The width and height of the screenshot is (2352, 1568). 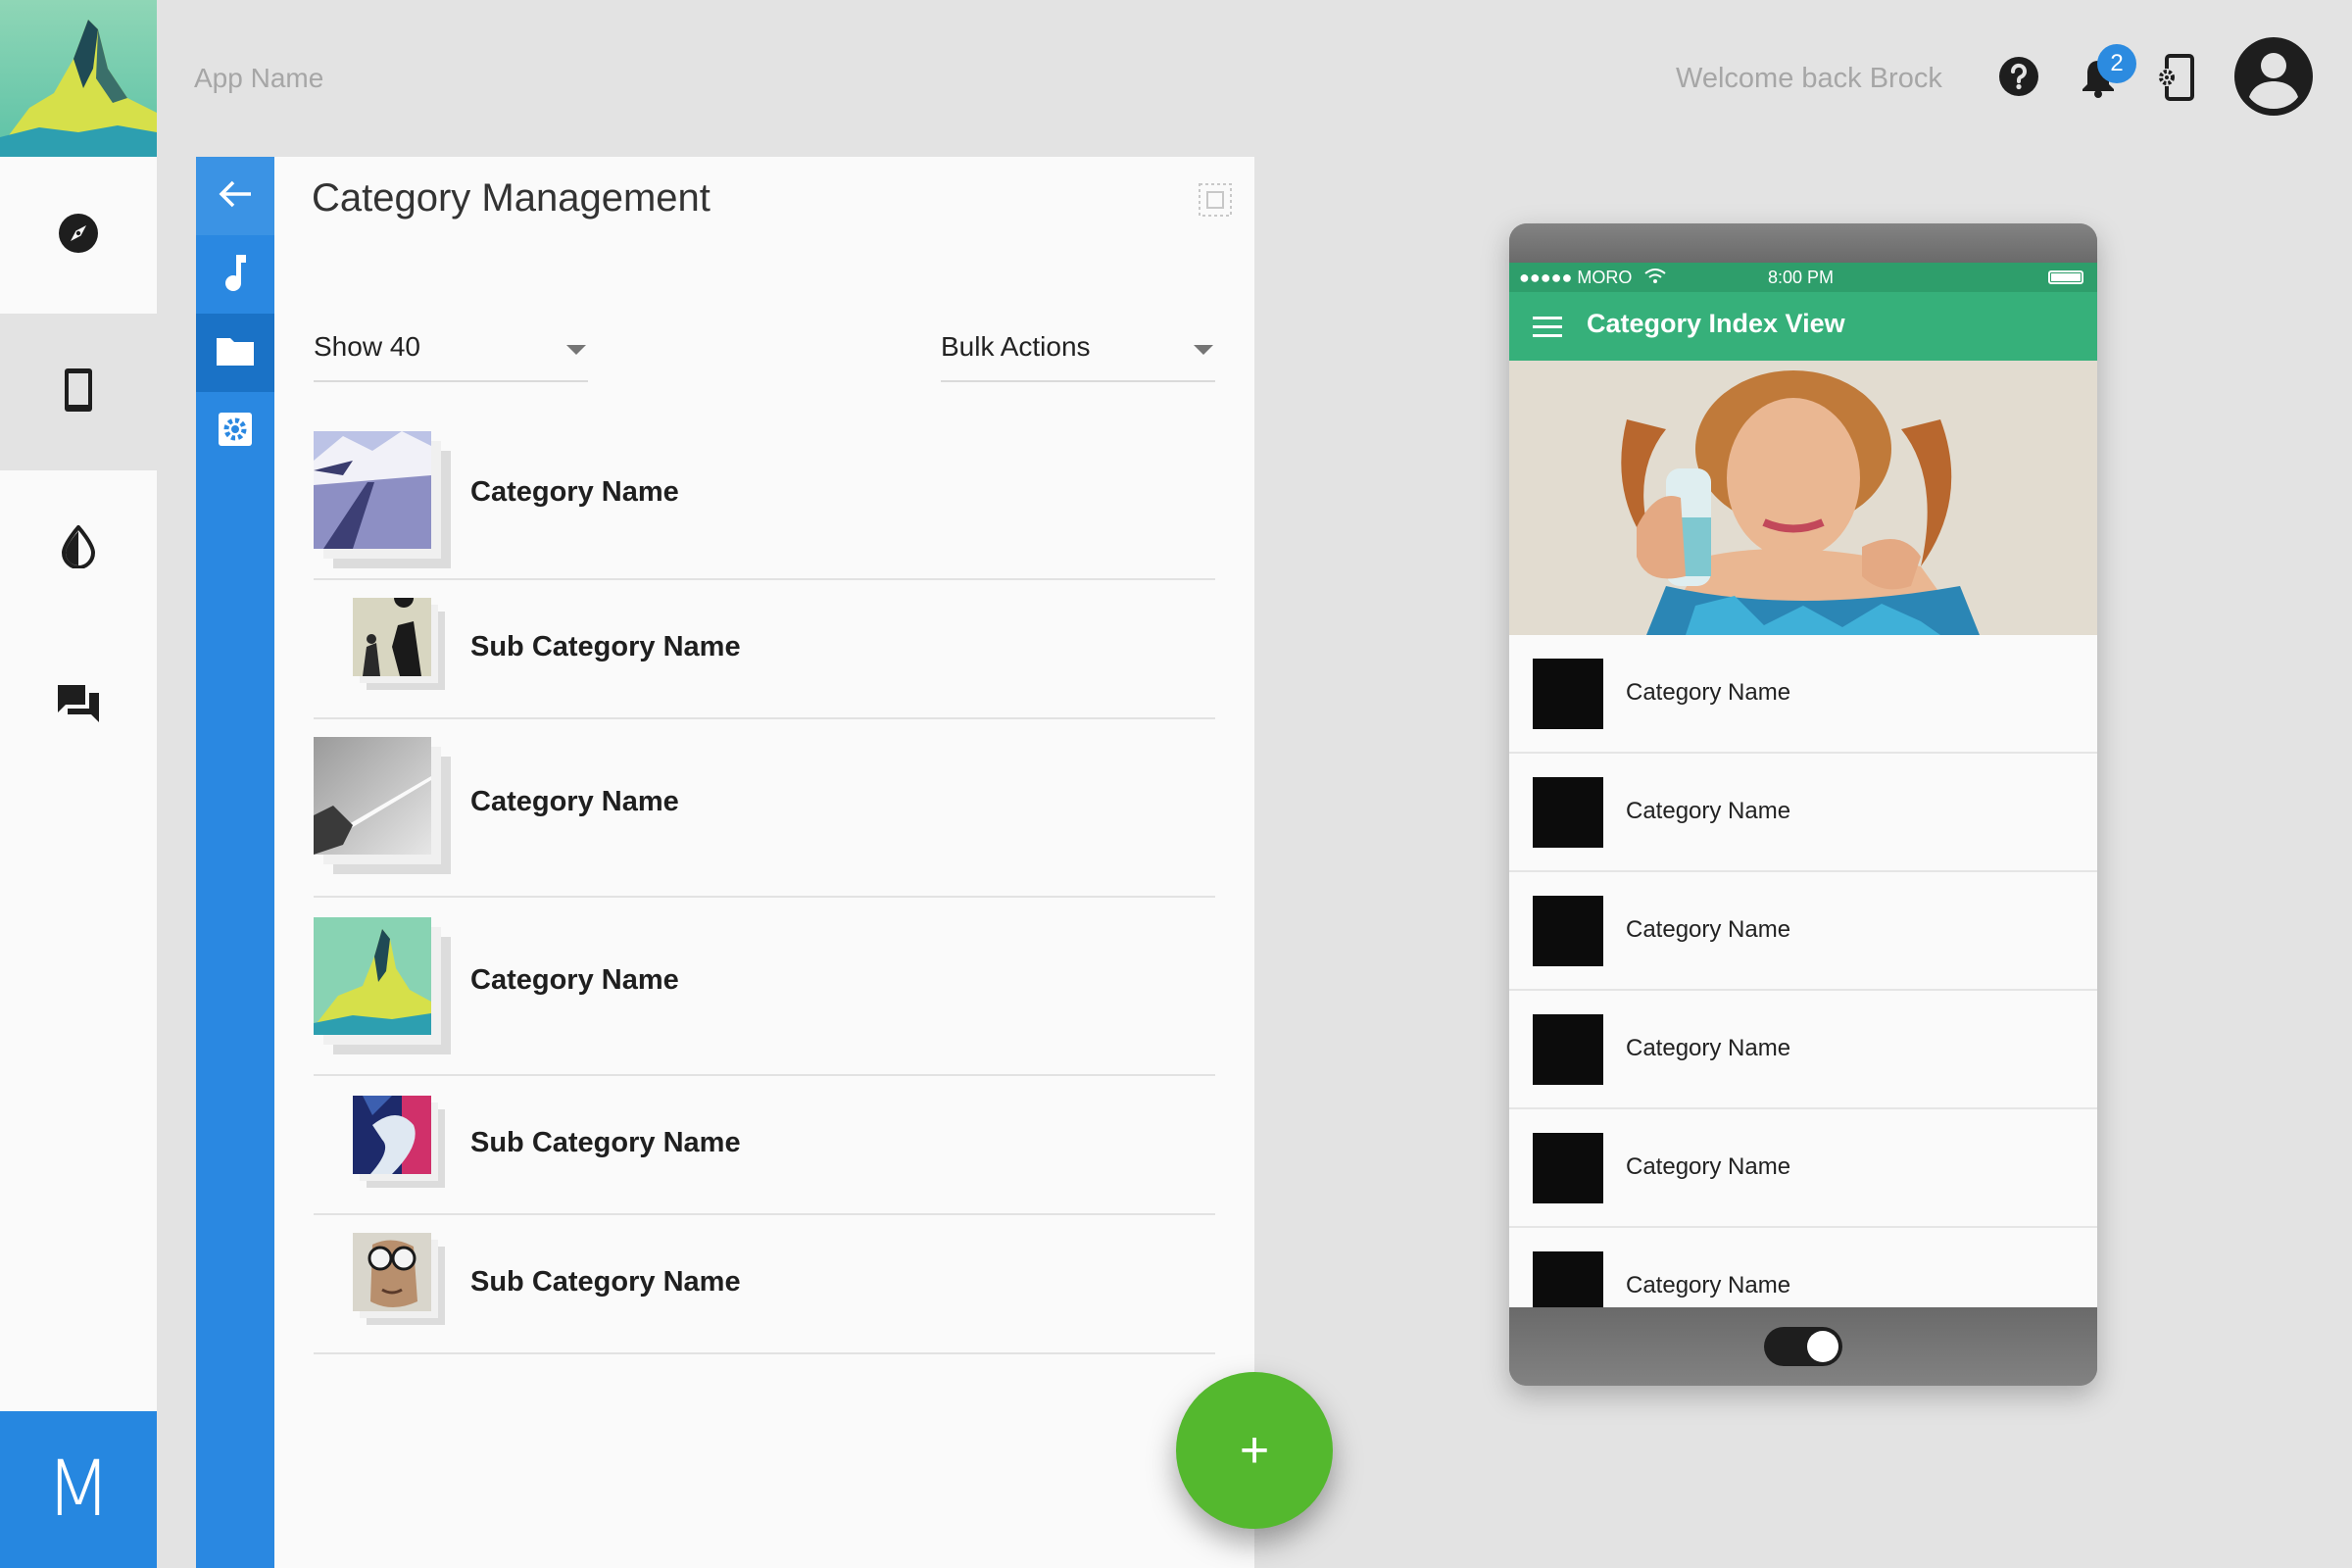 I want to click on hamburger-menu-icon, so click(x=1547, y=327).